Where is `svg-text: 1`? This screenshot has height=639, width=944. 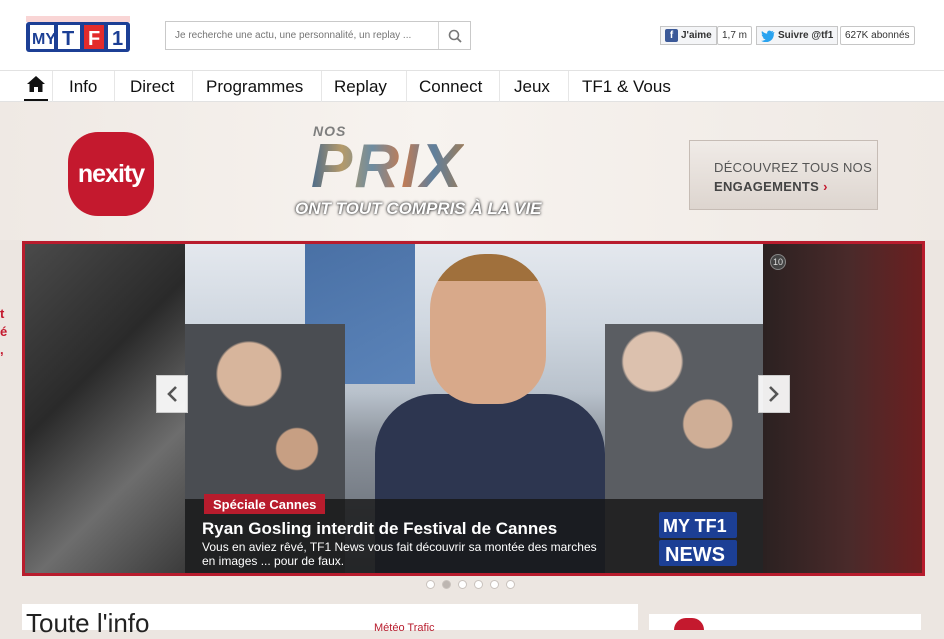 svg-text: 1 is located at coordinates (117, 39).